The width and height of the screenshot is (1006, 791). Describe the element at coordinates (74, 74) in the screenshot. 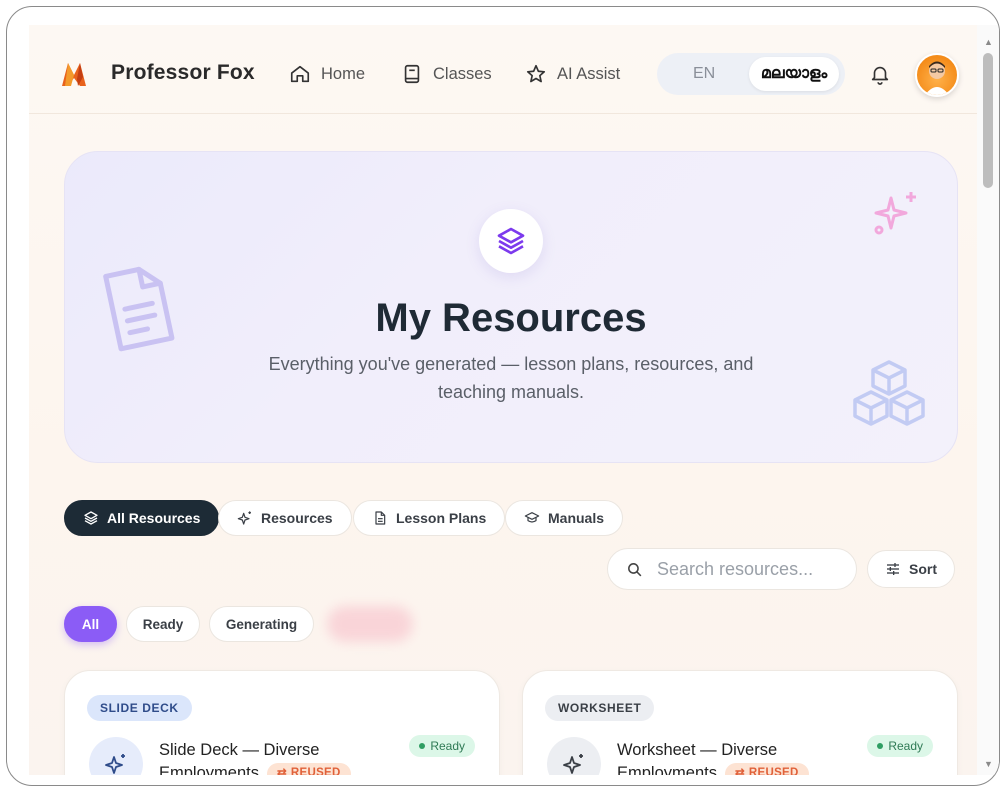

I see `fox-logo-icon` at that location.